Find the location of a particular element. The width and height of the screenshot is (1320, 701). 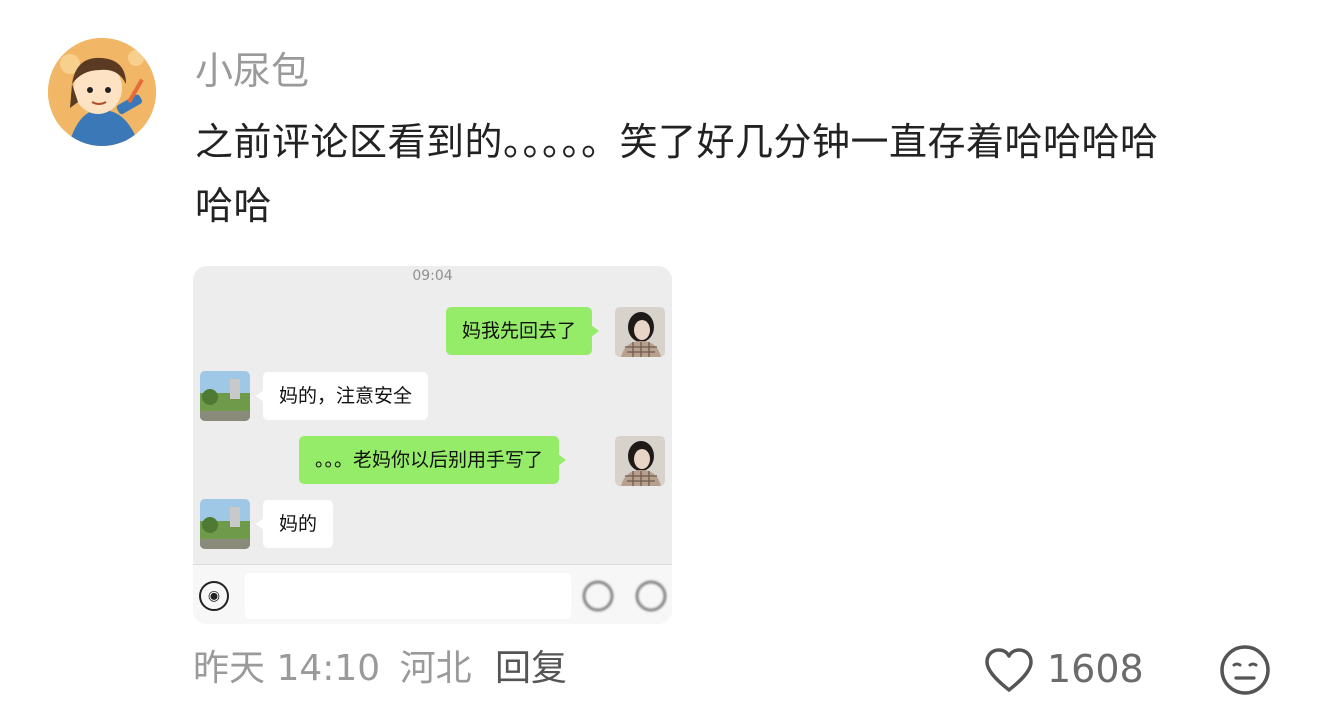

chat-input-bar: ◉ is located at coordinates (432, 594).